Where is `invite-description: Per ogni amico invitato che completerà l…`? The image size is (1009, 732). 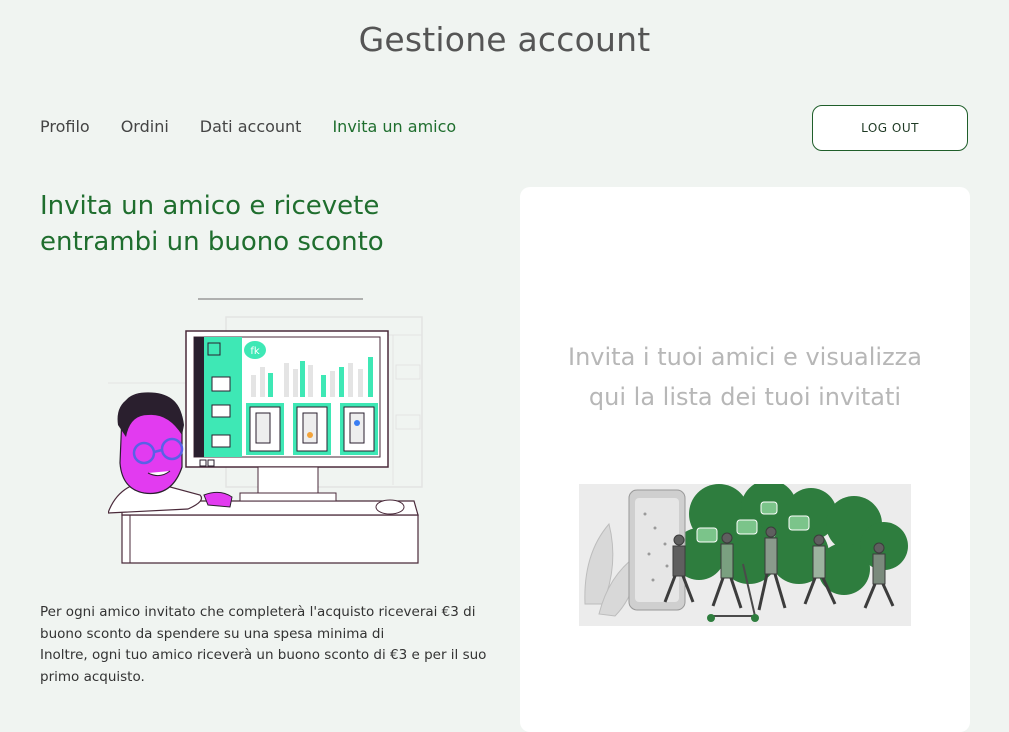 invite-description: Per ogni amico invitato che completerà l… is located at coordinates (270, 645).